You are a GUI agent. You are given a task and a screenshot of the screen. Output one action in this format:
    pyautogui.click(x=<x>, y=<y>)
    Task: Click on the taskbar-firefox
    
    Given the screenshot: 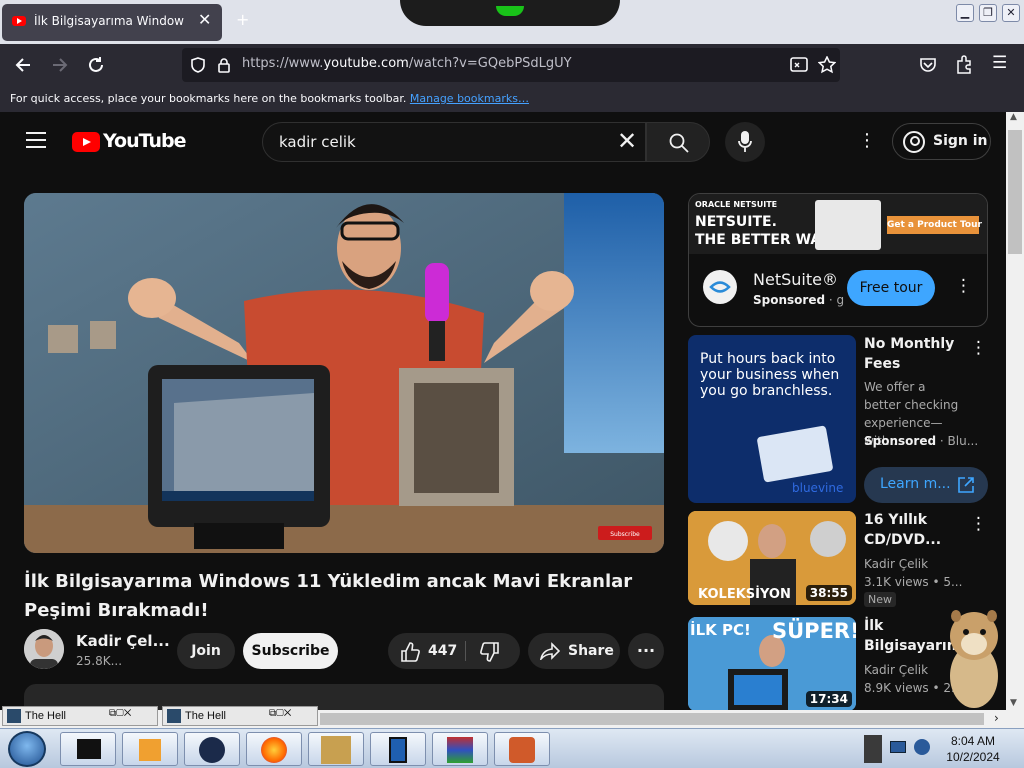 What is the action you would take?
    pyautogui.click(x=274, y=749)
    